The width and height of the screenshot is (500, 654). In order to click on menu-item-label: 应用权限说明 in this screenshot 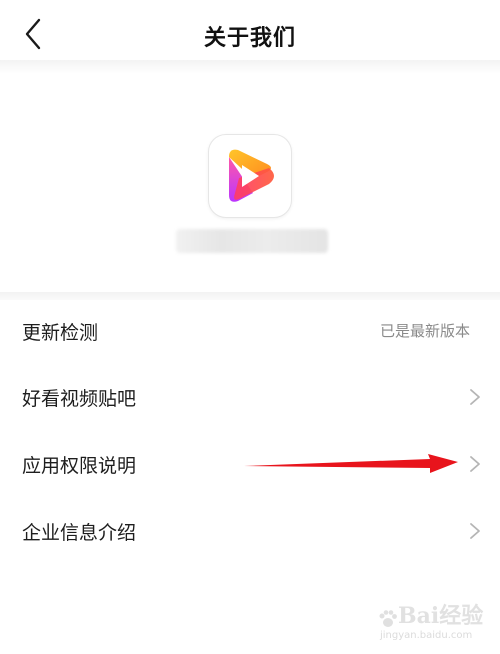, I will do `click(79, 466)`.